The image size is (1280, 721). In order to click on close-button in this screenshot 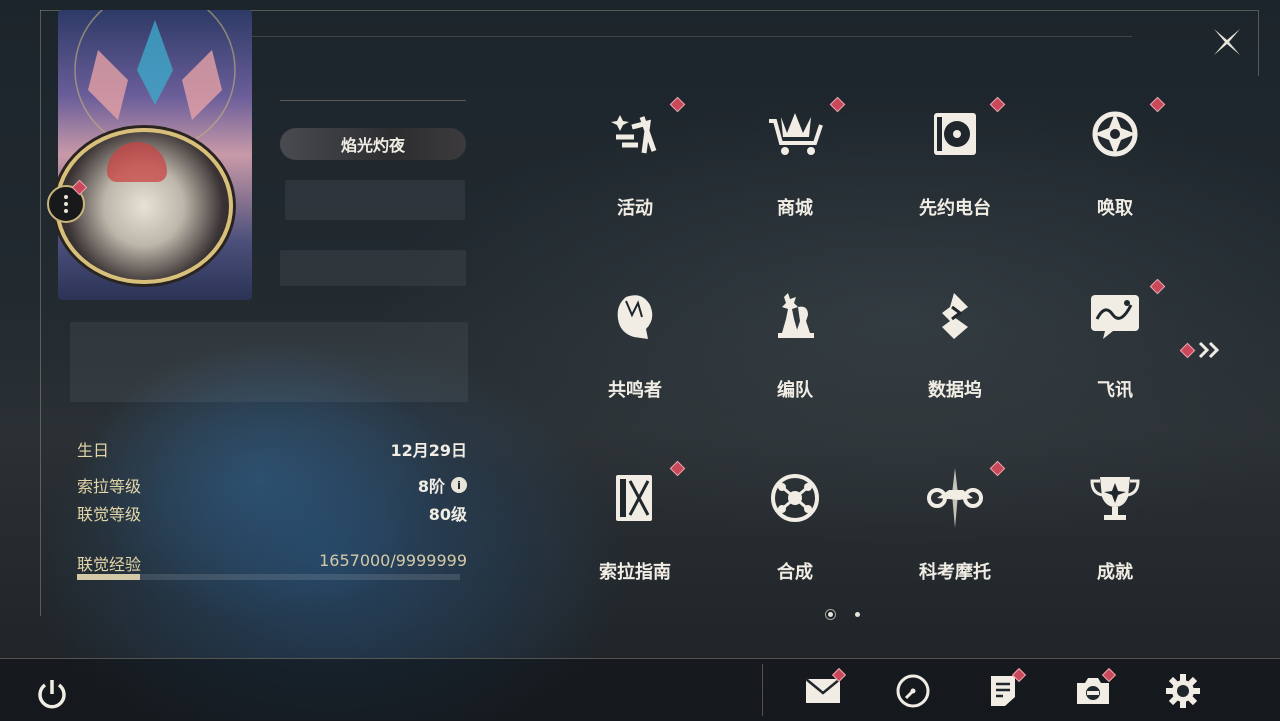, I will do `click(1227, 42)`.